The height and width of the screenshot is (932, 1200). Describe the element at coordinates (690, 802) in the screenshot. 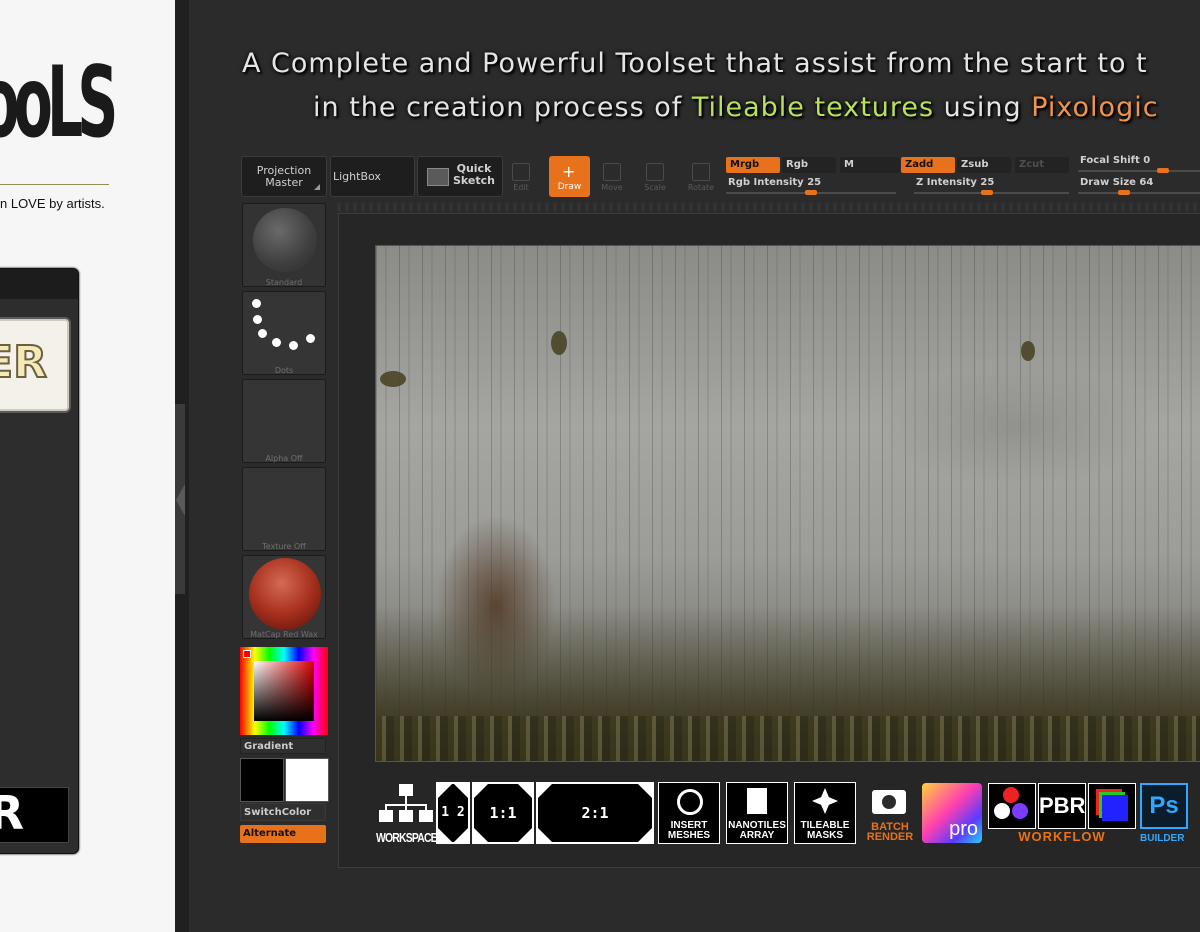

I see `insert-meshes-icon` at that location.